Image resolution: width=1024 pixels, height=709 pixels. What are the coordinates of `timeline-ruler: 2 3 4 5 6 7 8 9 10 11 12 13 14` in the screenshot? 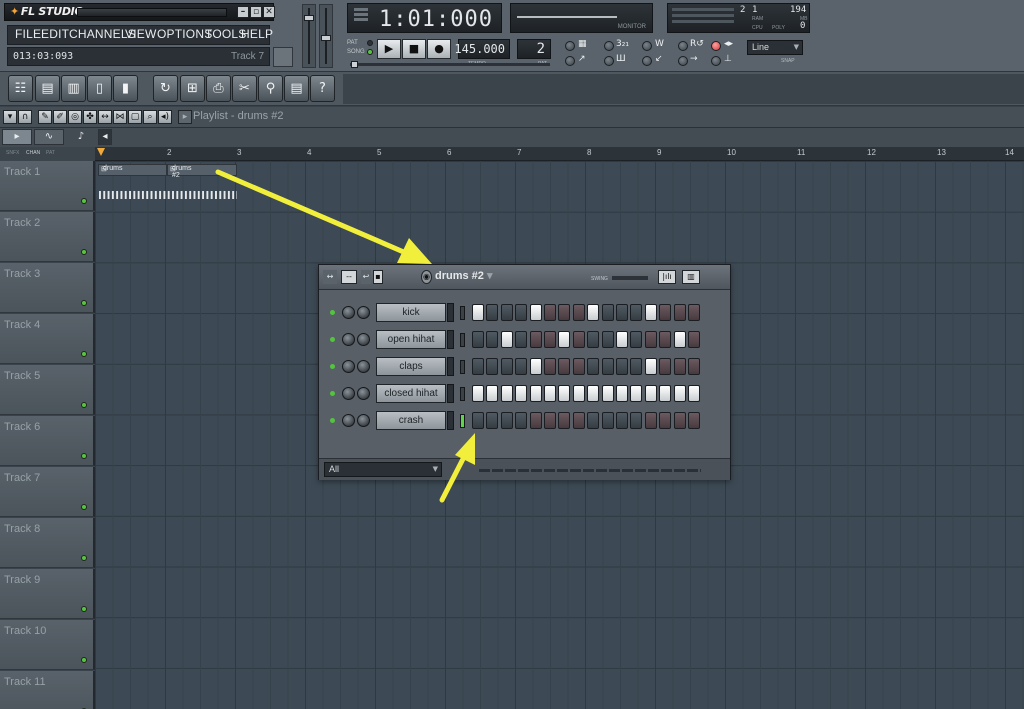 It's located at (559, 154).